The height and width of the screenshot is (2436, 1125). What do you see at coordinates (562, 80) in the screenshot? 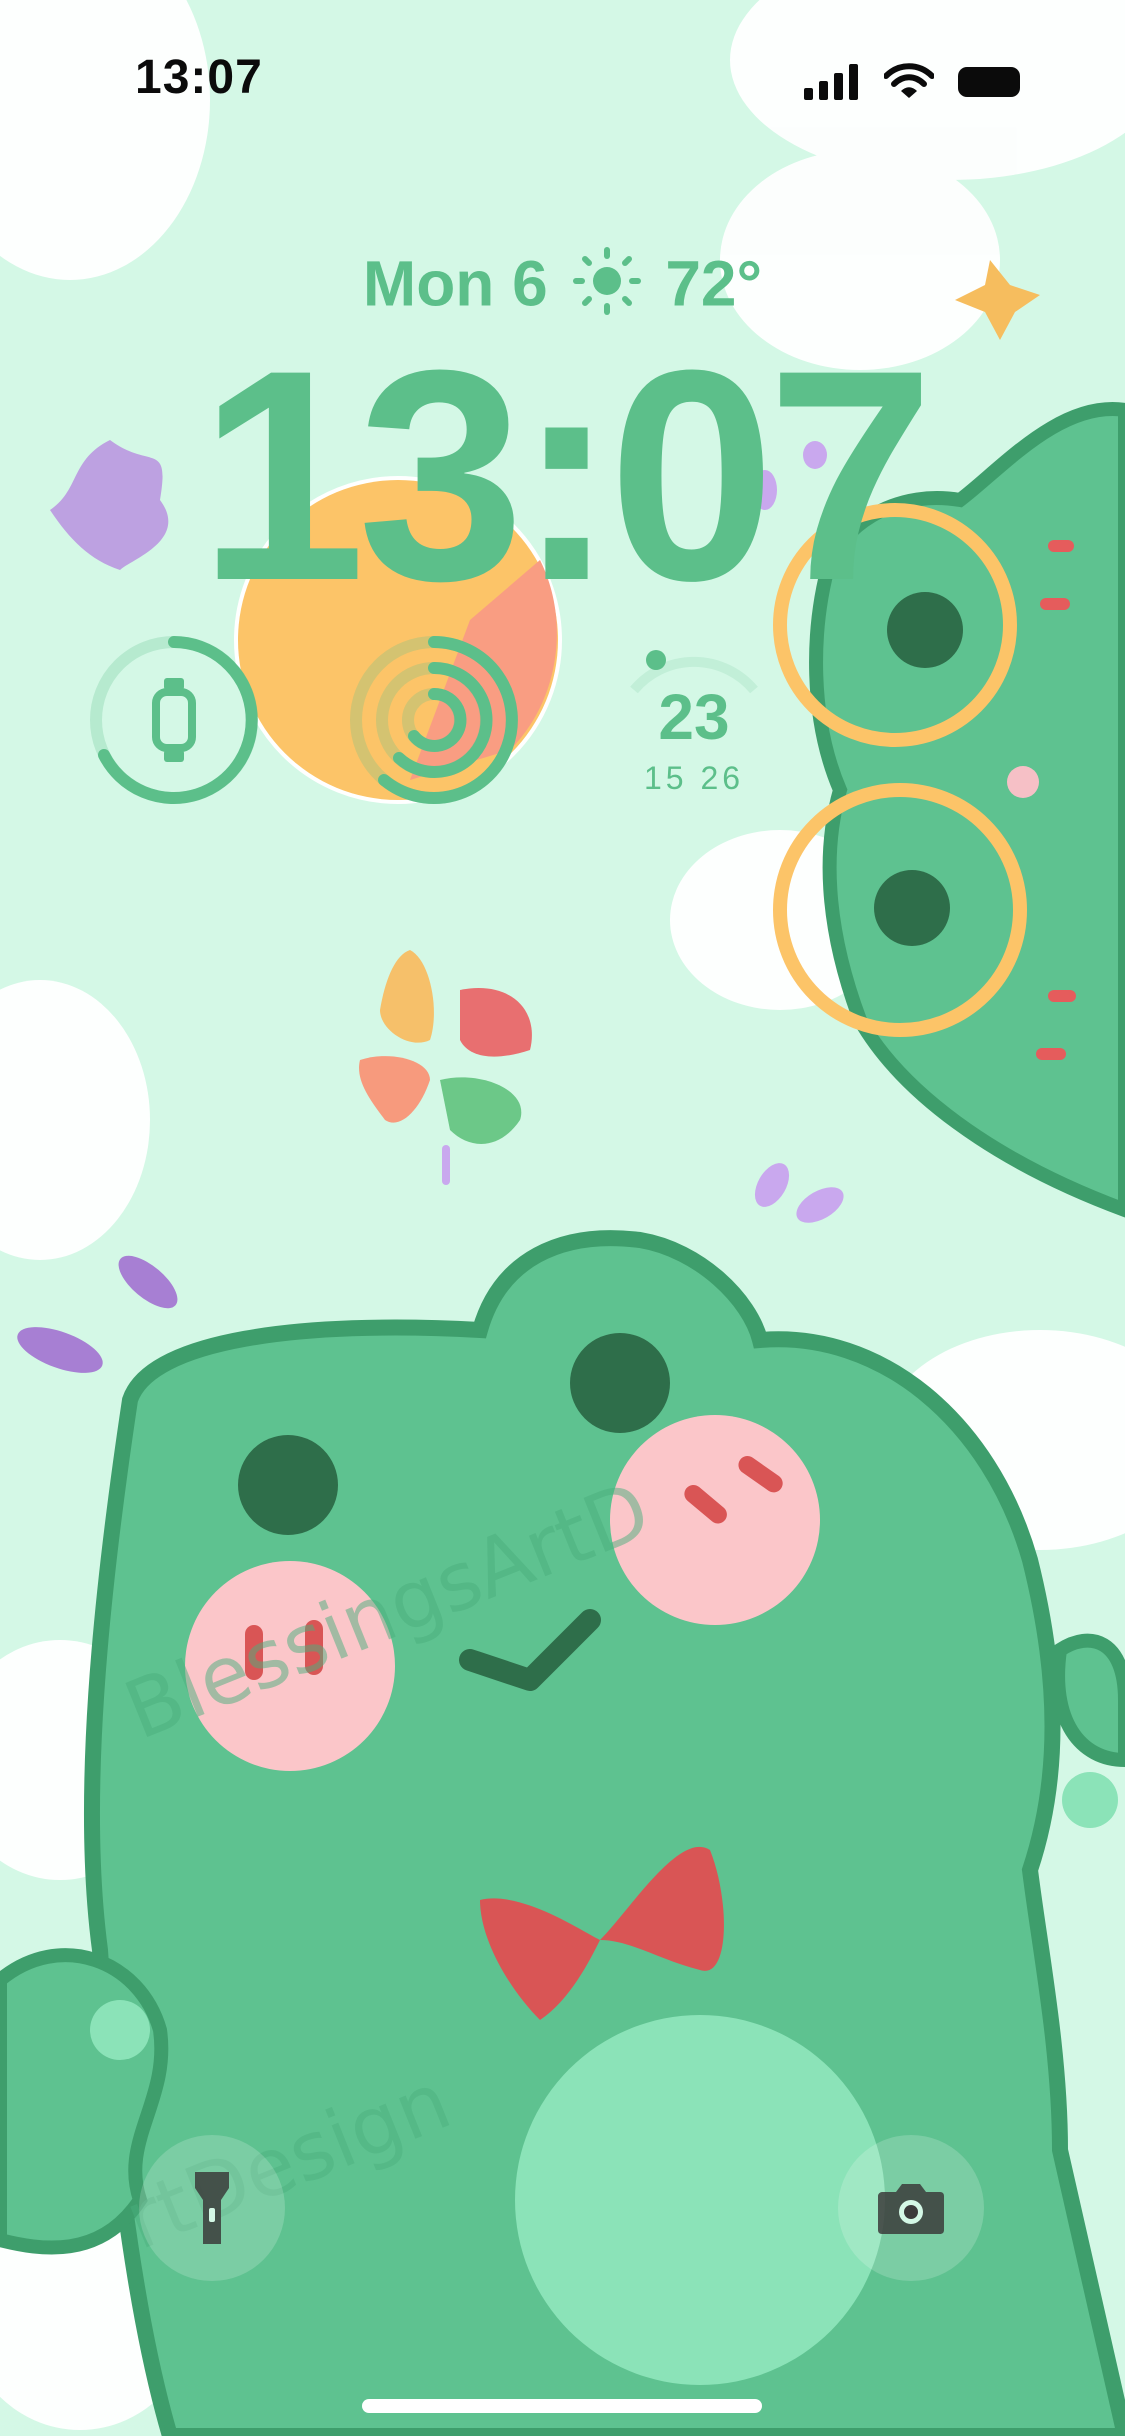
I see `status-bar: 13:07` at bounding box center [562, 80].